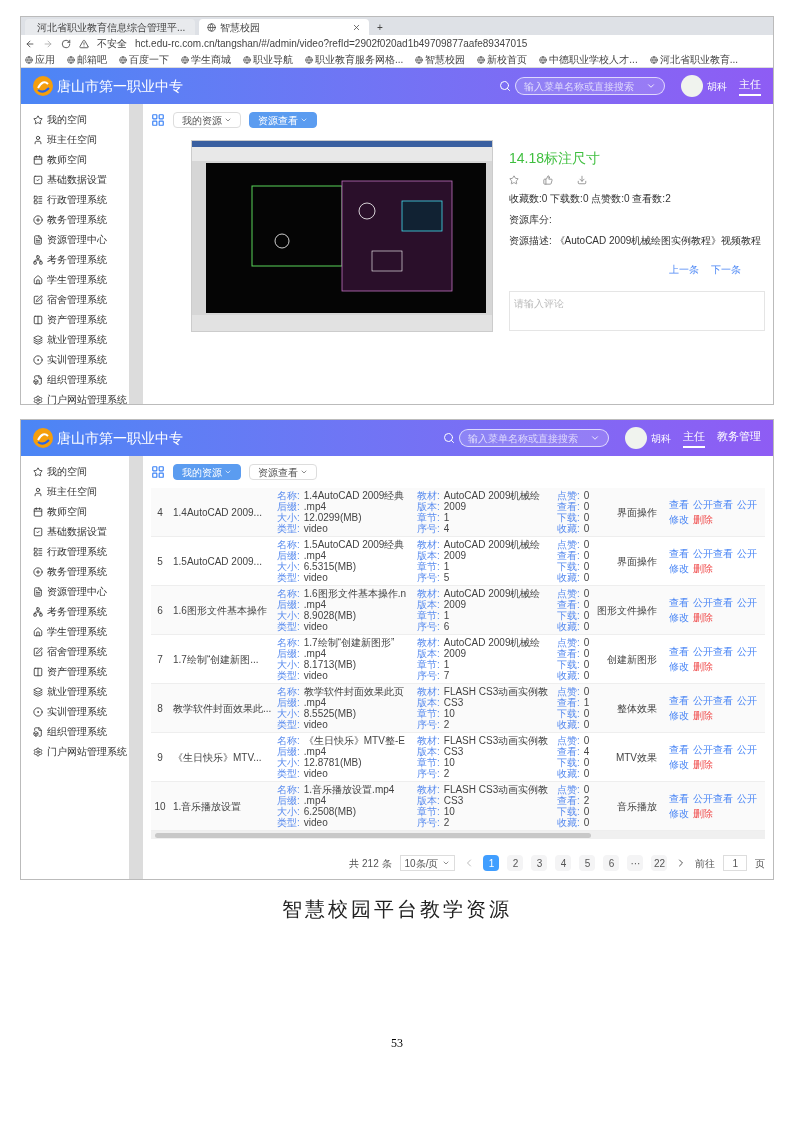 This screenshot has width=794, height=1122. What do you see at coordinates (268, 59) in the screenshot?
I see `bookmark-item: 职业导航` at bounding box center [268, 59].